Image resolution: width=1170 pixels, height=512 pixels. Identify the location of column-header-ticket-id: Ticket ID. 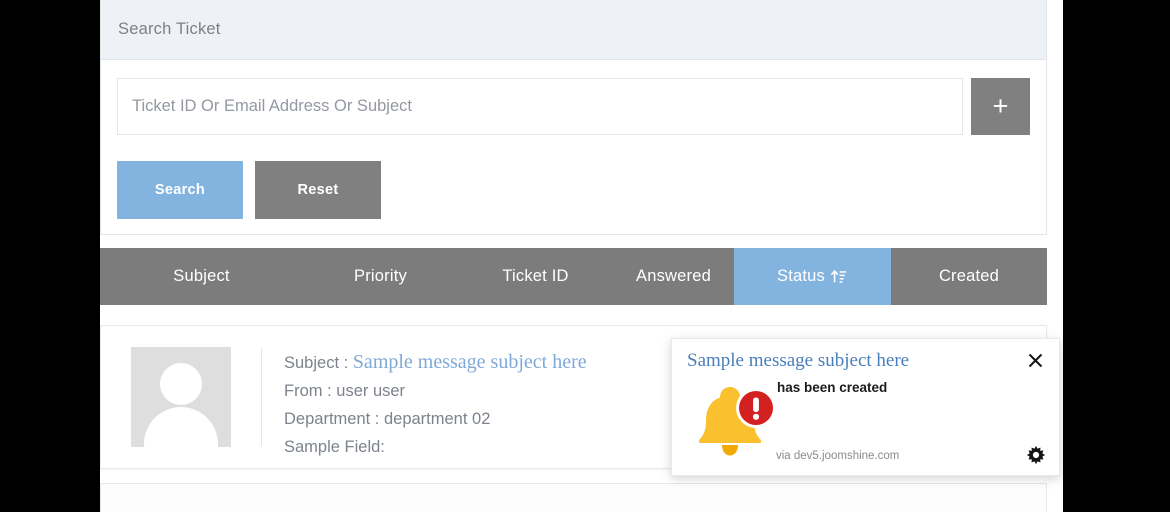
(535, 276).